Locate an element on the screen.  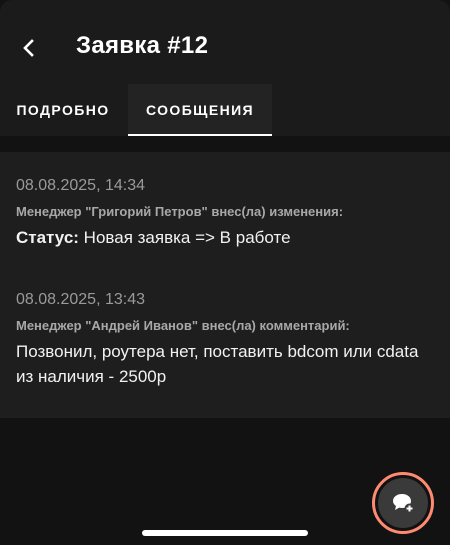
fab-highlight is located at coordinates (403, 503).